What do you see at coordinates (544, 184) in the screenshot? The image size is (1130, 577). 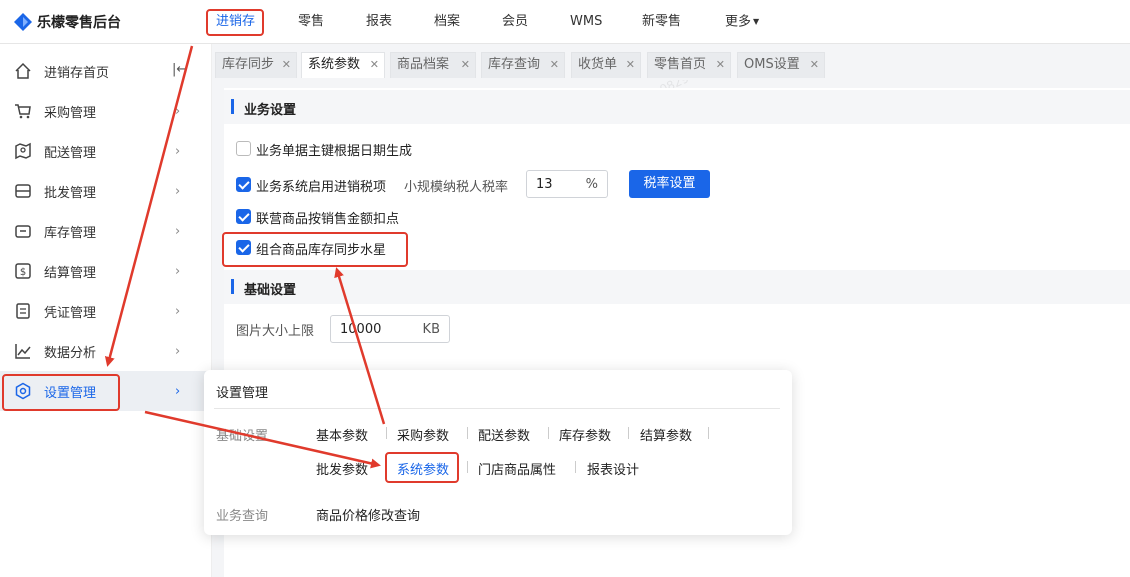 I see `tax-rate-value: 13` at bounding box center [544, 184].